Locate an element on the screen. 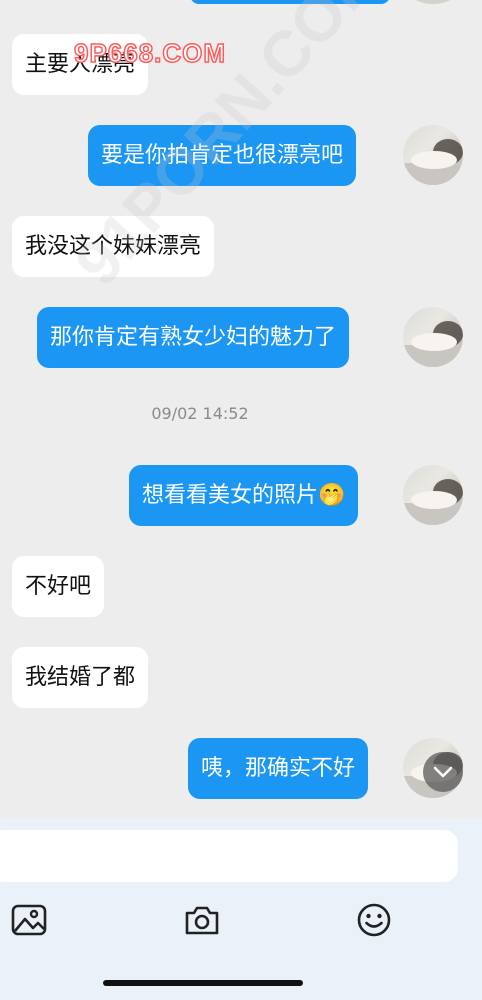 The width and height of the screenshot is (482, 1000). message-bubble-outgoing: 那你肯定有熟女少妇的魅力了 is located at coordinates (193, 337).